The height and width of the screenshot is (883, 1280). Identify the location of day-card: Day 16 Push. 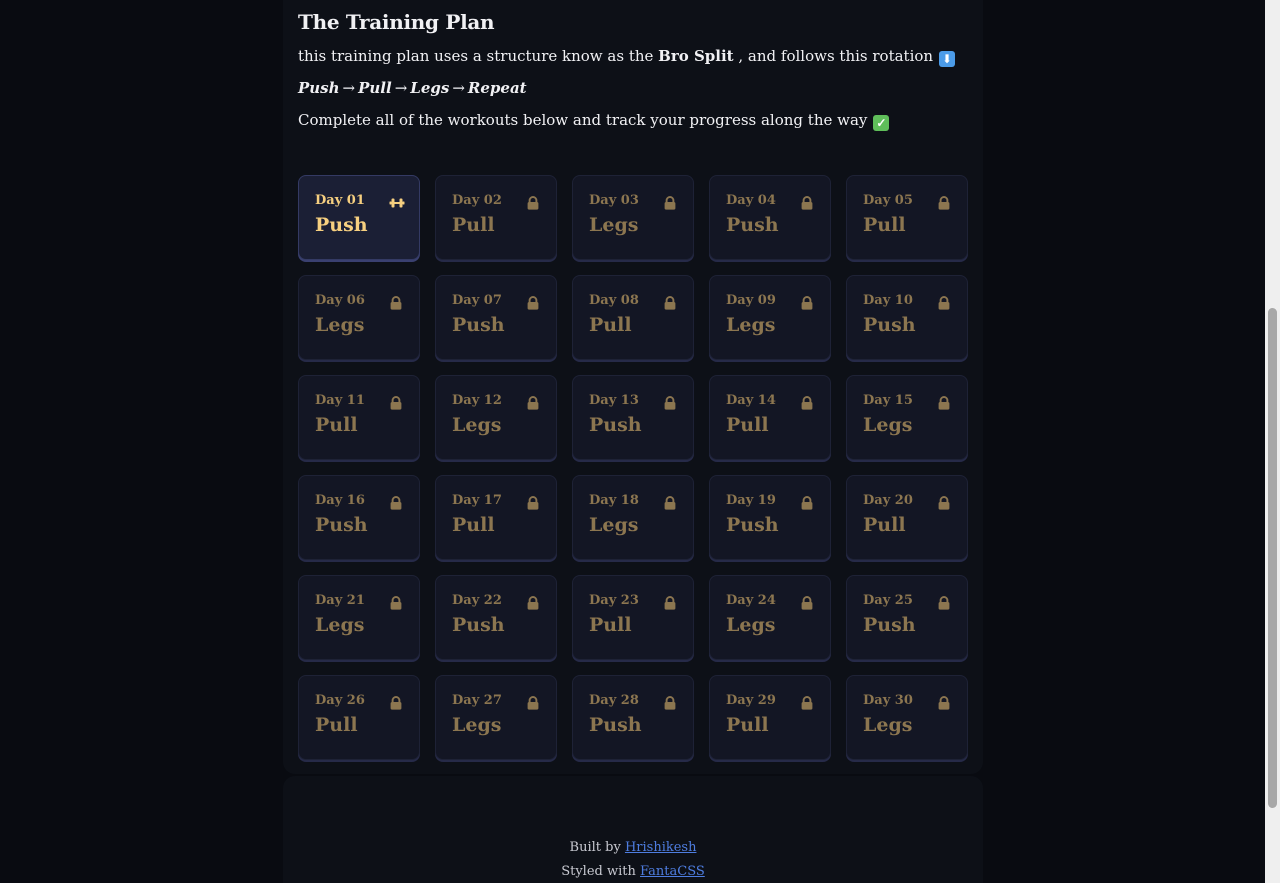
(359, 517).